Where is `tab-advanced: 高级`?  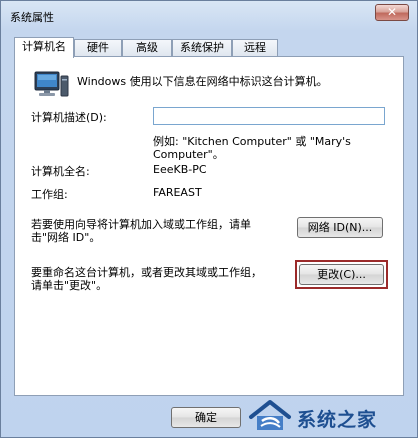 tab-advanced: 高级 is located at coordinates (147, 47).